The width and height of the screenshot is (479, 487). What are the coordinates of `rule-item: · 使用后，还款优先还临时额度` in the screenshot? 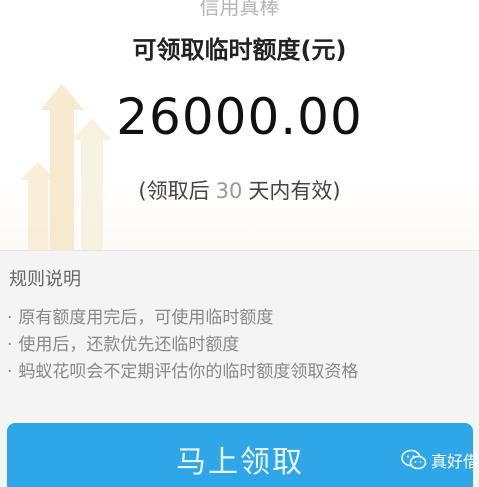 It's located at (182, 347).